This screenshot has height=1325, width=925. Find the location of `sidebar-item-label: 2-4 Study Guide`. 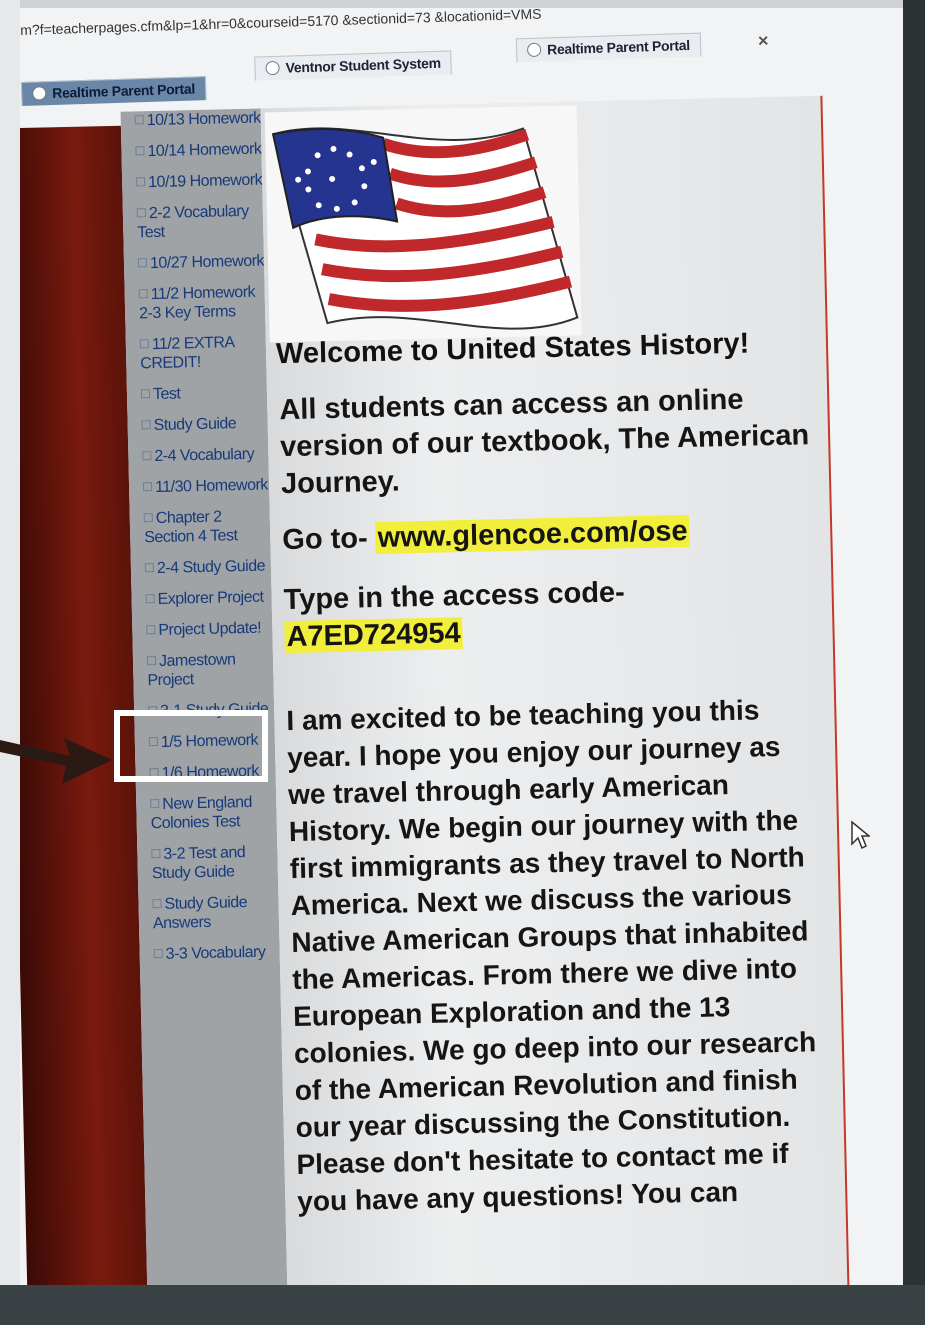

sidebar-item-label: 2-4 Study Guide is located at coordinates (211, 567).